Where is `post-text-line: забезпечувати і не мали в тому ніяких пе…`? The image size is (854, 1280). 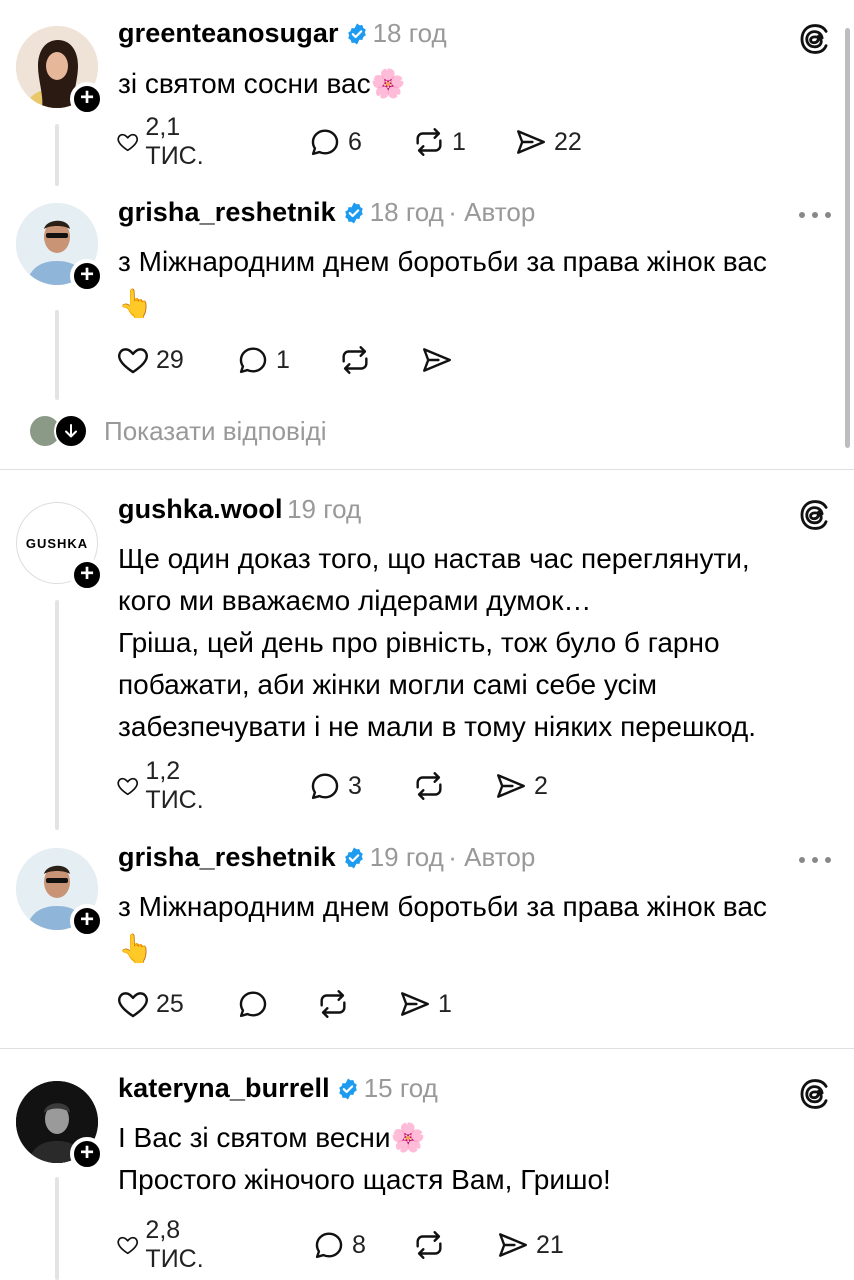
post-text-line: забезпечувати і не мали в тому ніяких пе… is located at coordinates (437, 726).